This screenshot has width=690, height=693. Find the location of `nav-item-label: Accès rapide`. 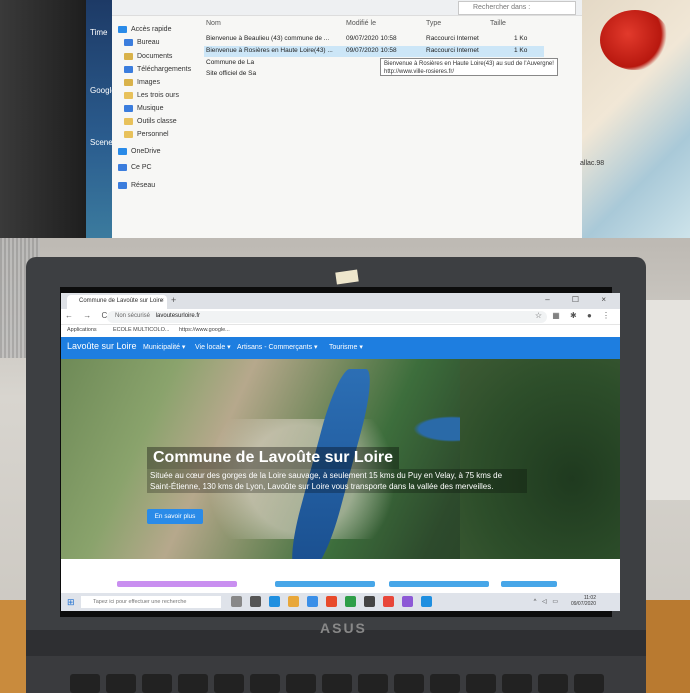

nav-item-label: Accès rapide is located at coordinates (151, 29).